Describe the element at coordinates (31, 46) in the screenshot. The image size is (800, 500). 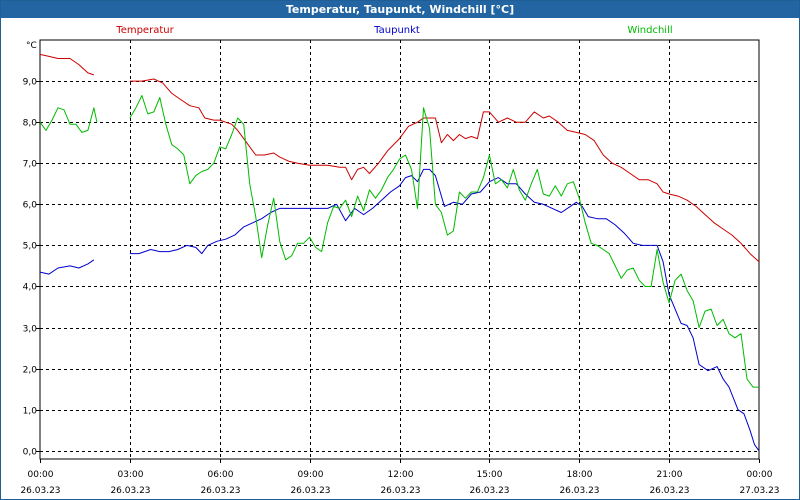
I see `y-axis-unit-label: °C` at that location.